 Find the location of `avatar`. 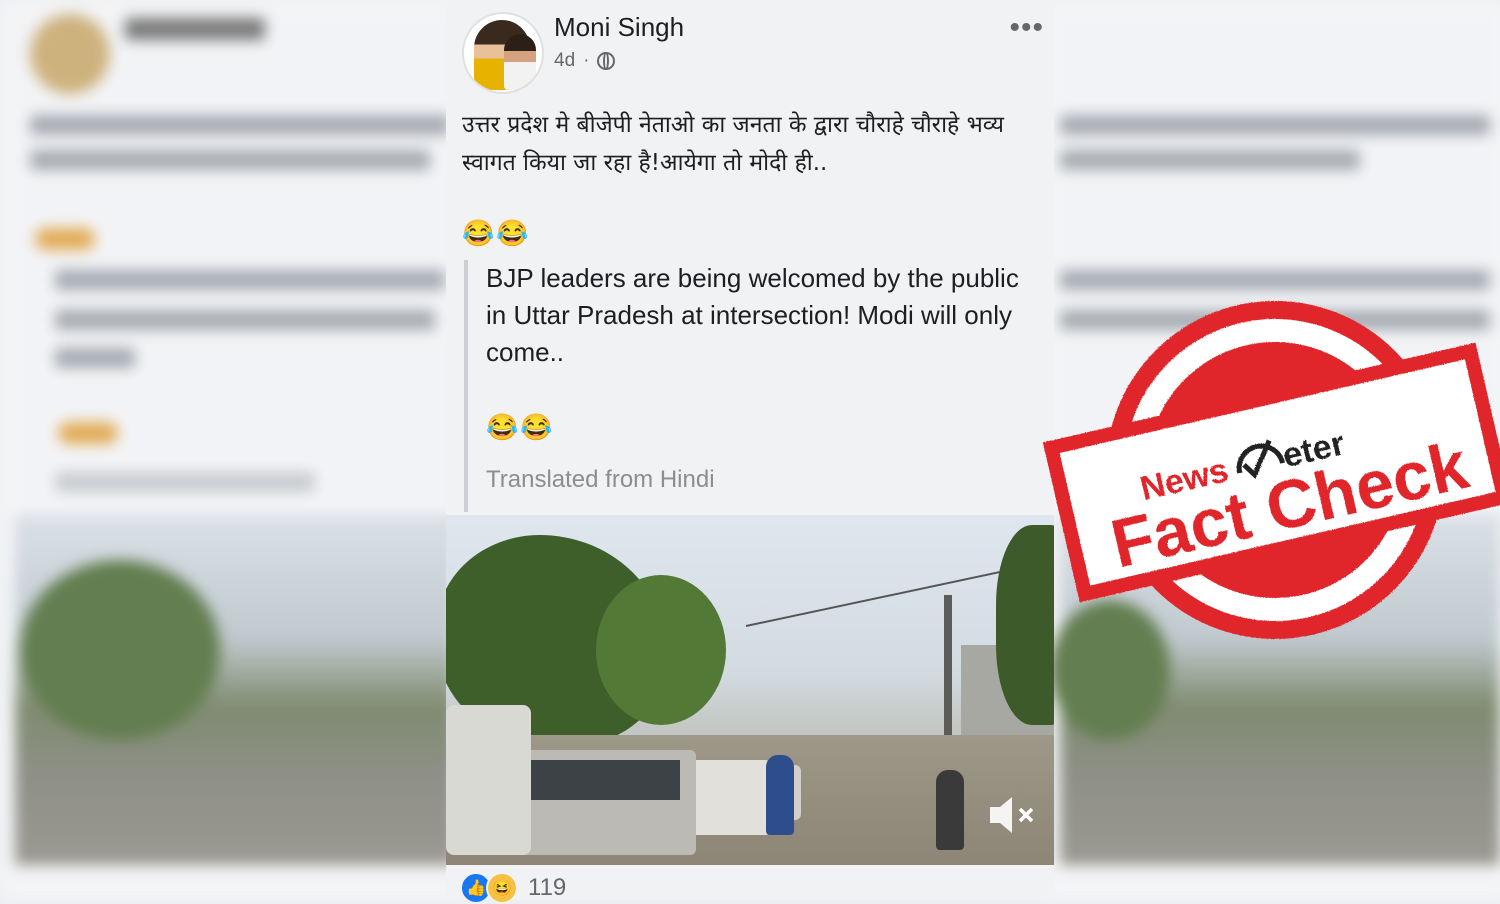

avatar is located at coordinates (503, 53).